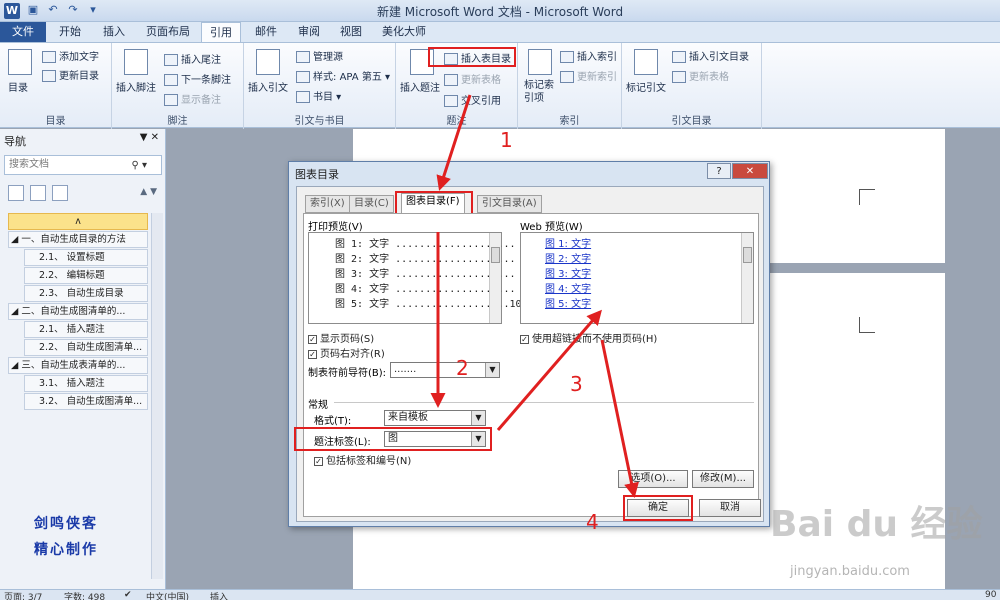 This screenshot has width=1000, height=600. Describe the element at coordinates (867, 197) in the screenshot. I see `page-corner-mark` at that location.